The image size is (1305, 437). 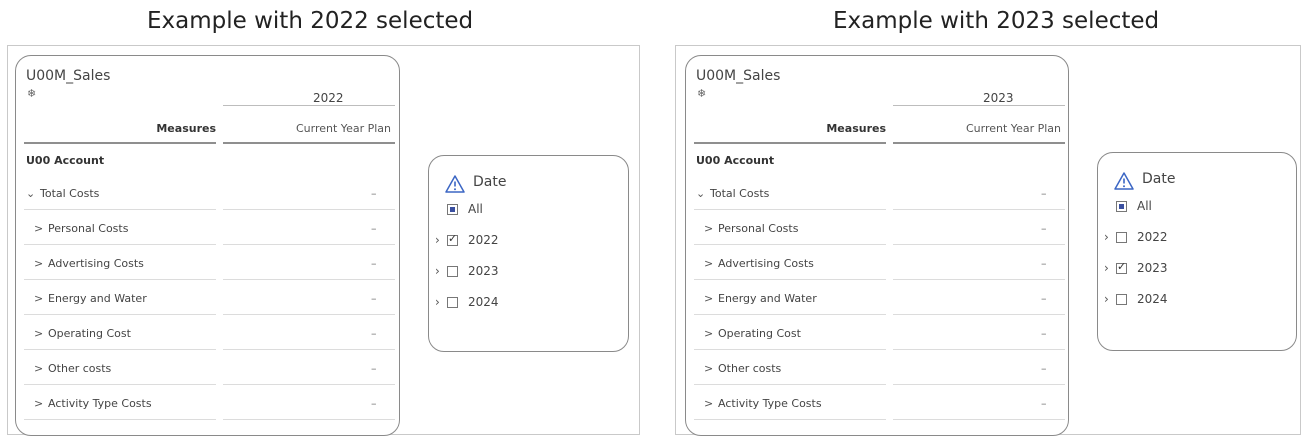 What do you see at coordinates (767, 298) in the screenshot?
I see `row-label: Energy and Water` at bounding box center [767, 298].